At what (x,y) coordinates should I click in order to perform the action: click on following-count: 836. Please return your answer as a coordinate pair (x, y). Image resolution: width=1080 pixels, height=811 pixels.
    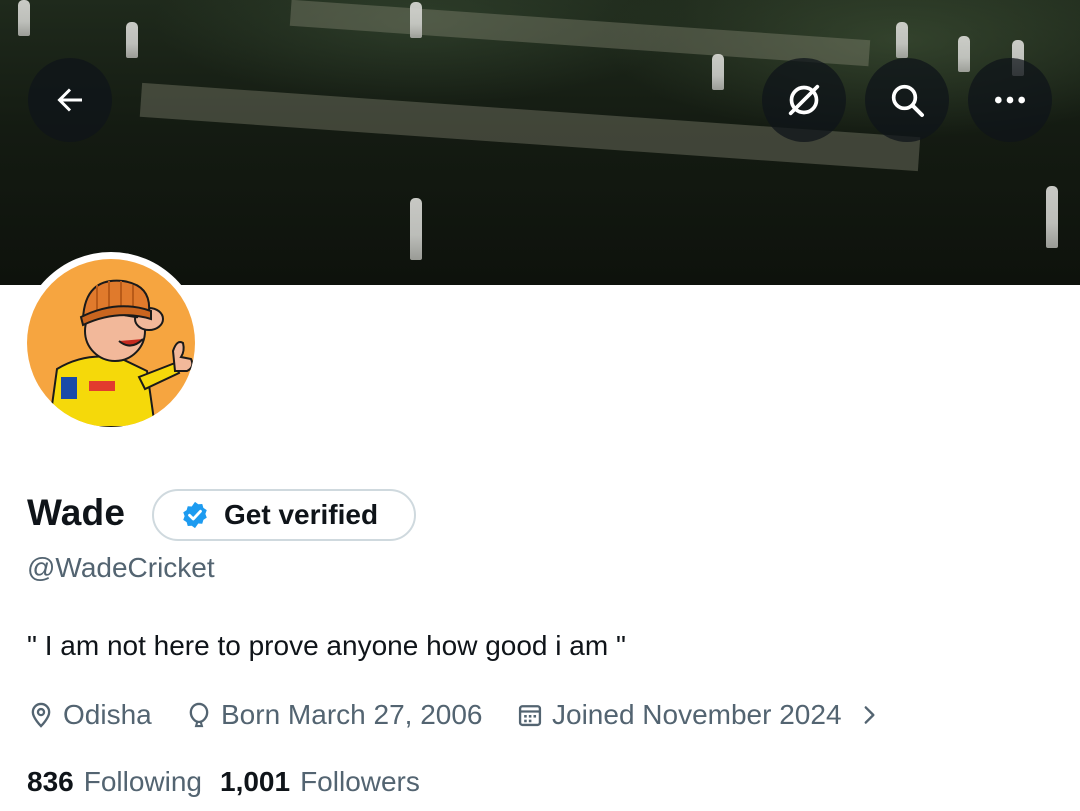
    Looking at the image, I should click on (50, 781).